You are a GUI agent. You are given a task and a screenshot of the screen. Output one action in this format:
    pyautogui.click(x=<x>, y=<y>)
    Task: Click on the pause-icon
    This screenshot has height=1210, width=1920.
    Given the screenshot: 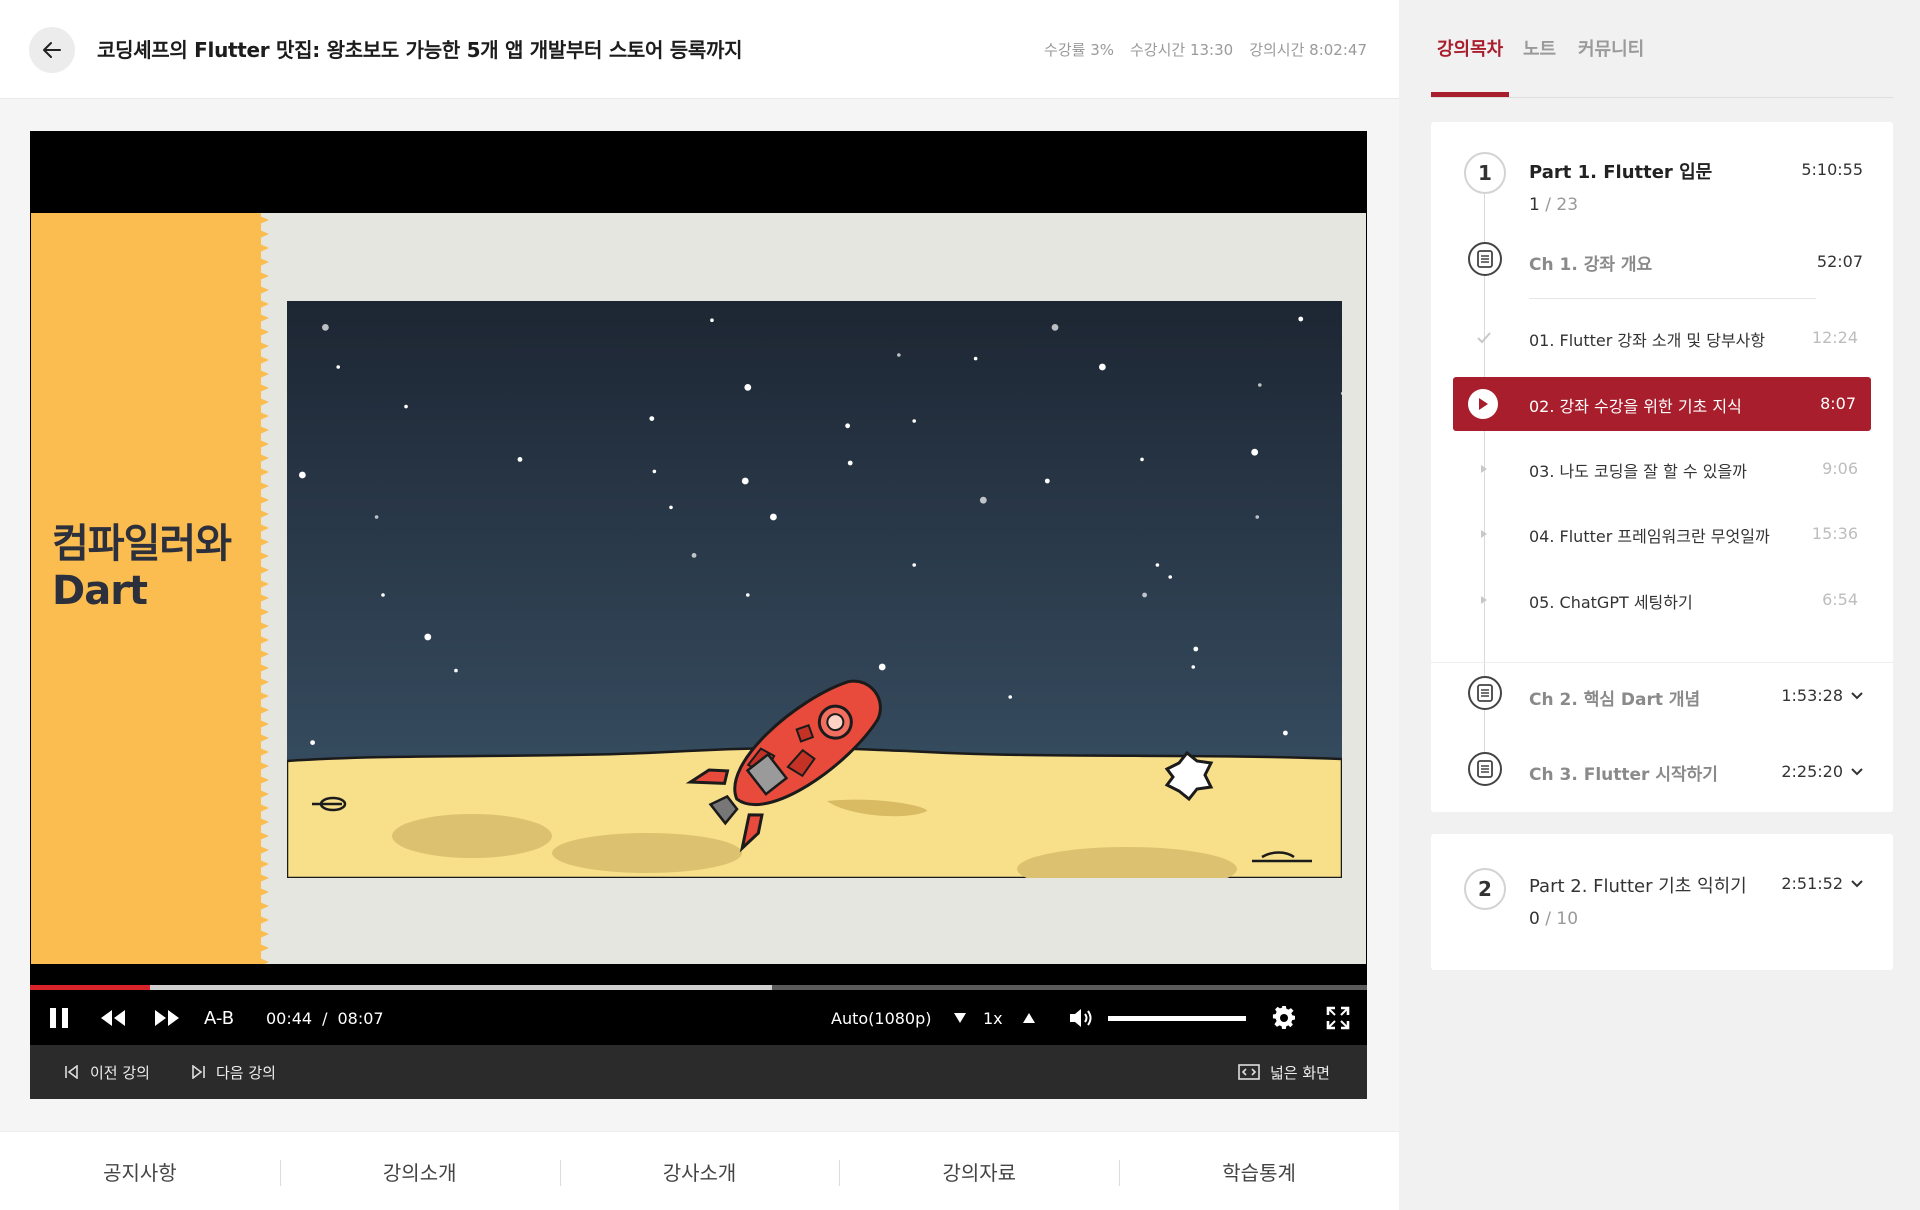 What is the action you would take?
    pyautogui.click(x=59, y=1018)
    